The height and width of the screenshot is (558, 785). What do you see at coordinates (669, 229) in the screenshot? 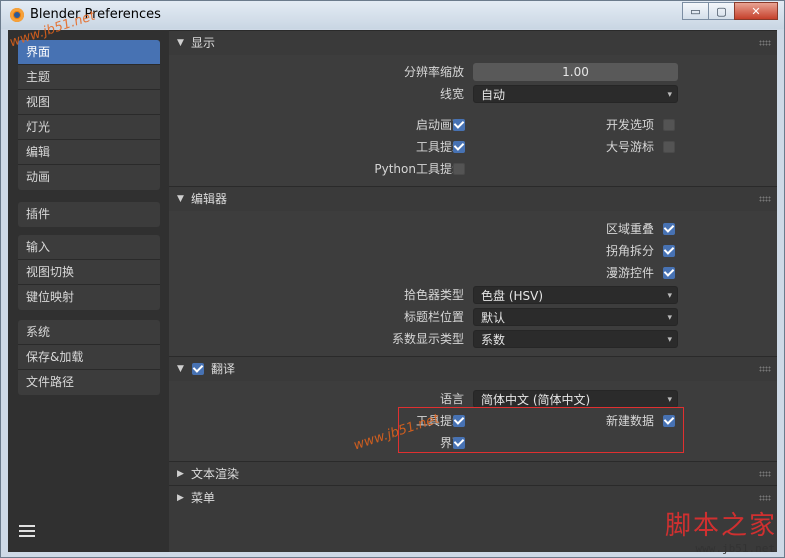
I see `region-overlap-checkbox` at bounding box center [669, 229].